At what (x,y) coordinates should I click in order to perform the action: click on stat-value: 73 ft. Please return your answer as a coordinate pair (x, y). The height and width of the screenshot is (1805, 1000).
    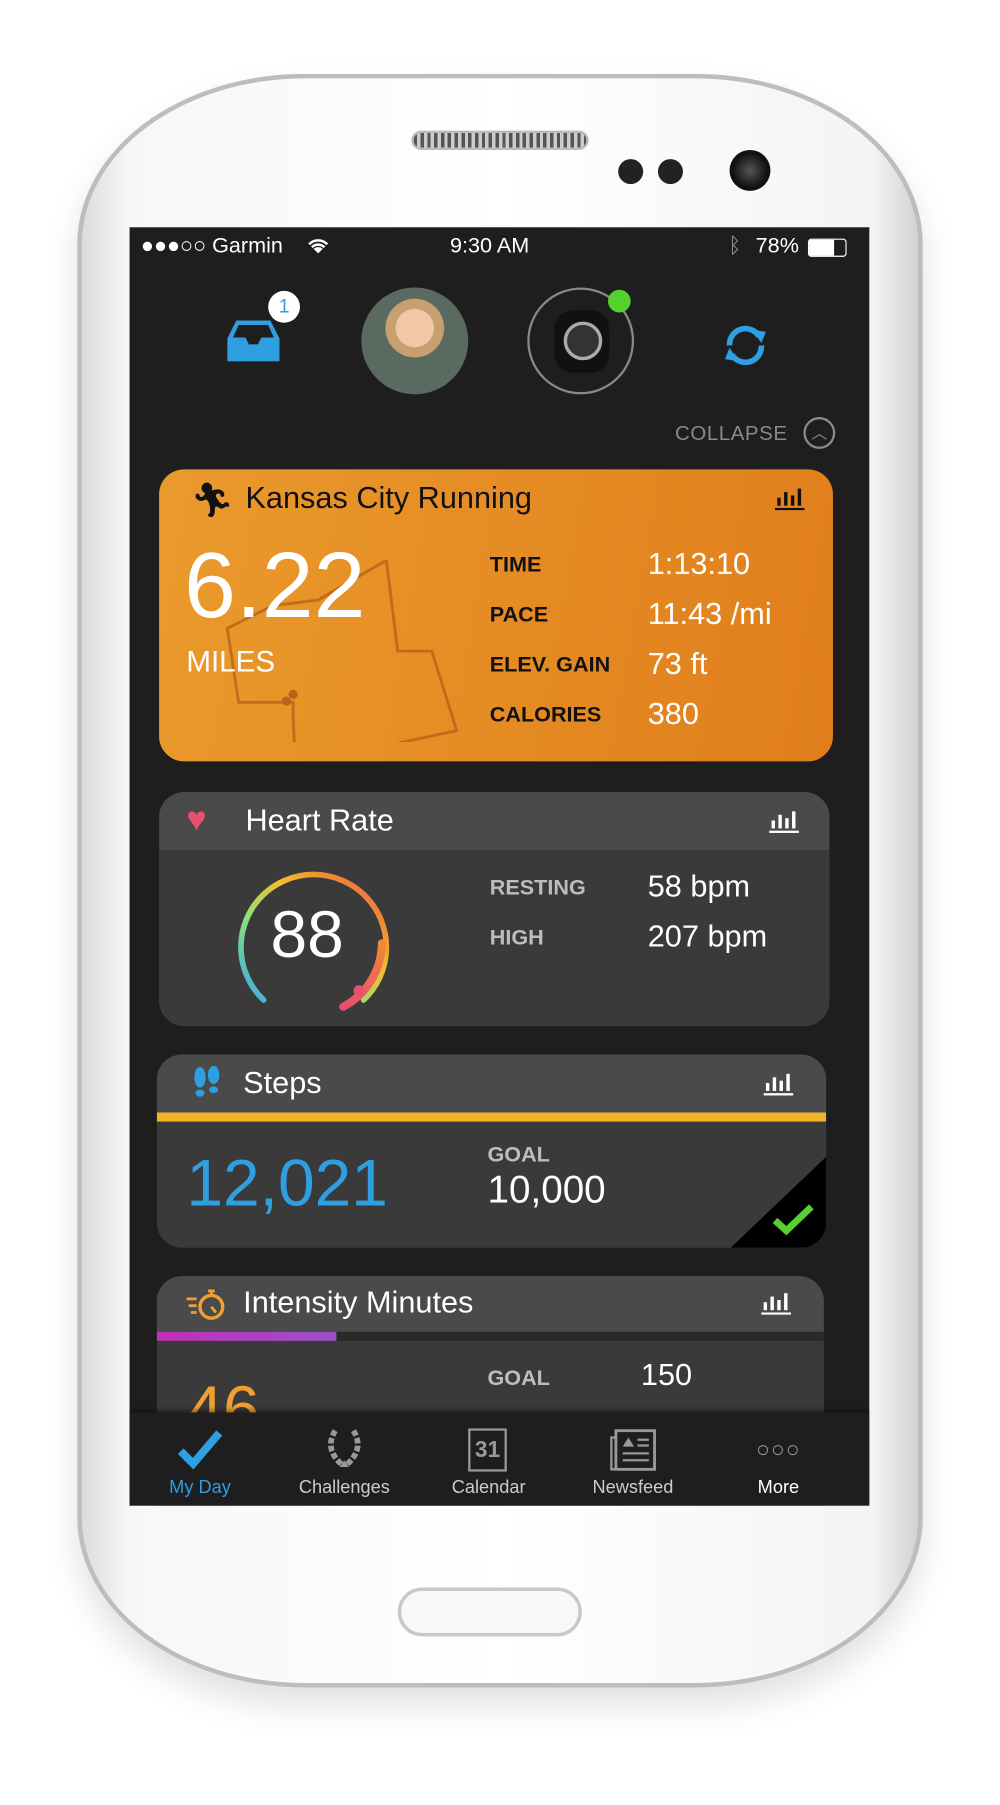
    Looking at the image, I should click on (677, 663).